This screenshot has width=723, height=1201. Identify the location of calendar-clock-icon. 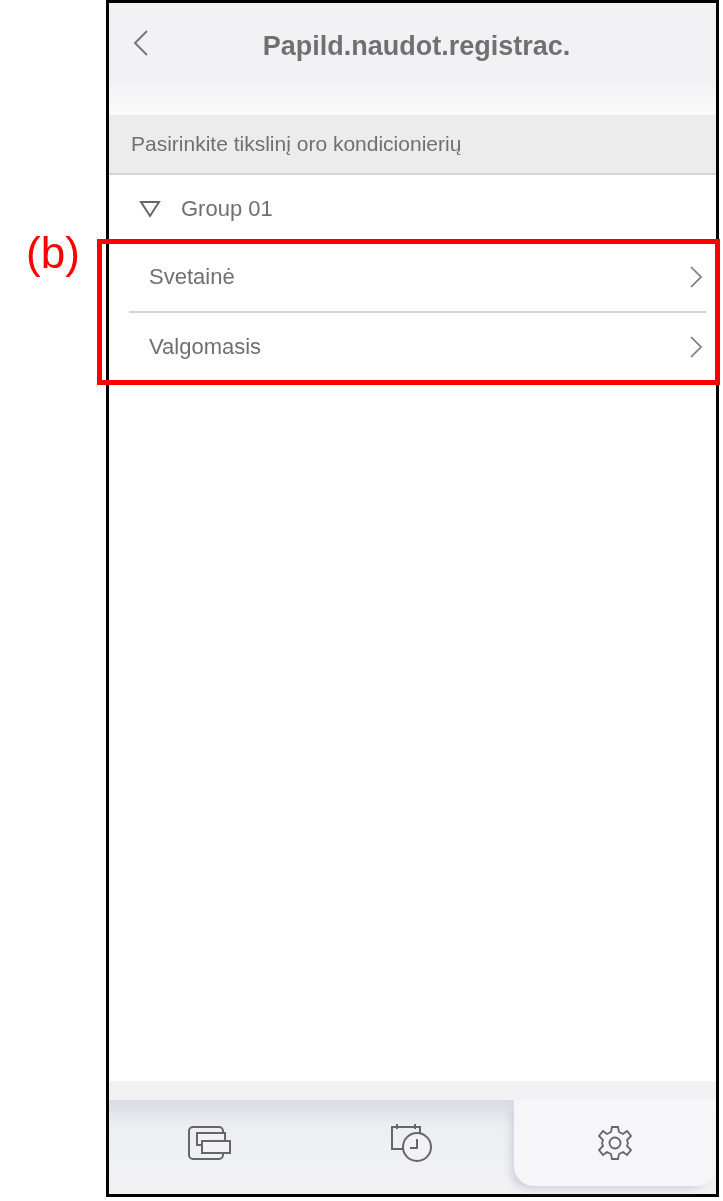
(412, 1143).